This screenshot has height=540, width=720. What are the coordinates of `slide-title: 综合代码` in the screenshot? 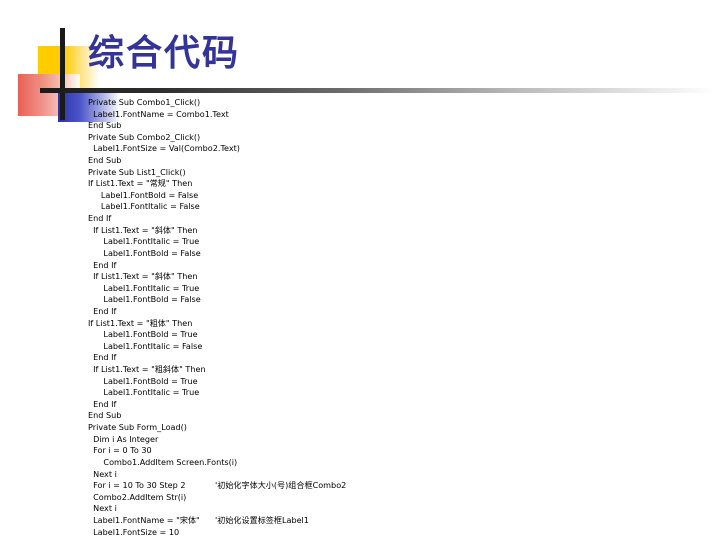 It's located at (164, 53).